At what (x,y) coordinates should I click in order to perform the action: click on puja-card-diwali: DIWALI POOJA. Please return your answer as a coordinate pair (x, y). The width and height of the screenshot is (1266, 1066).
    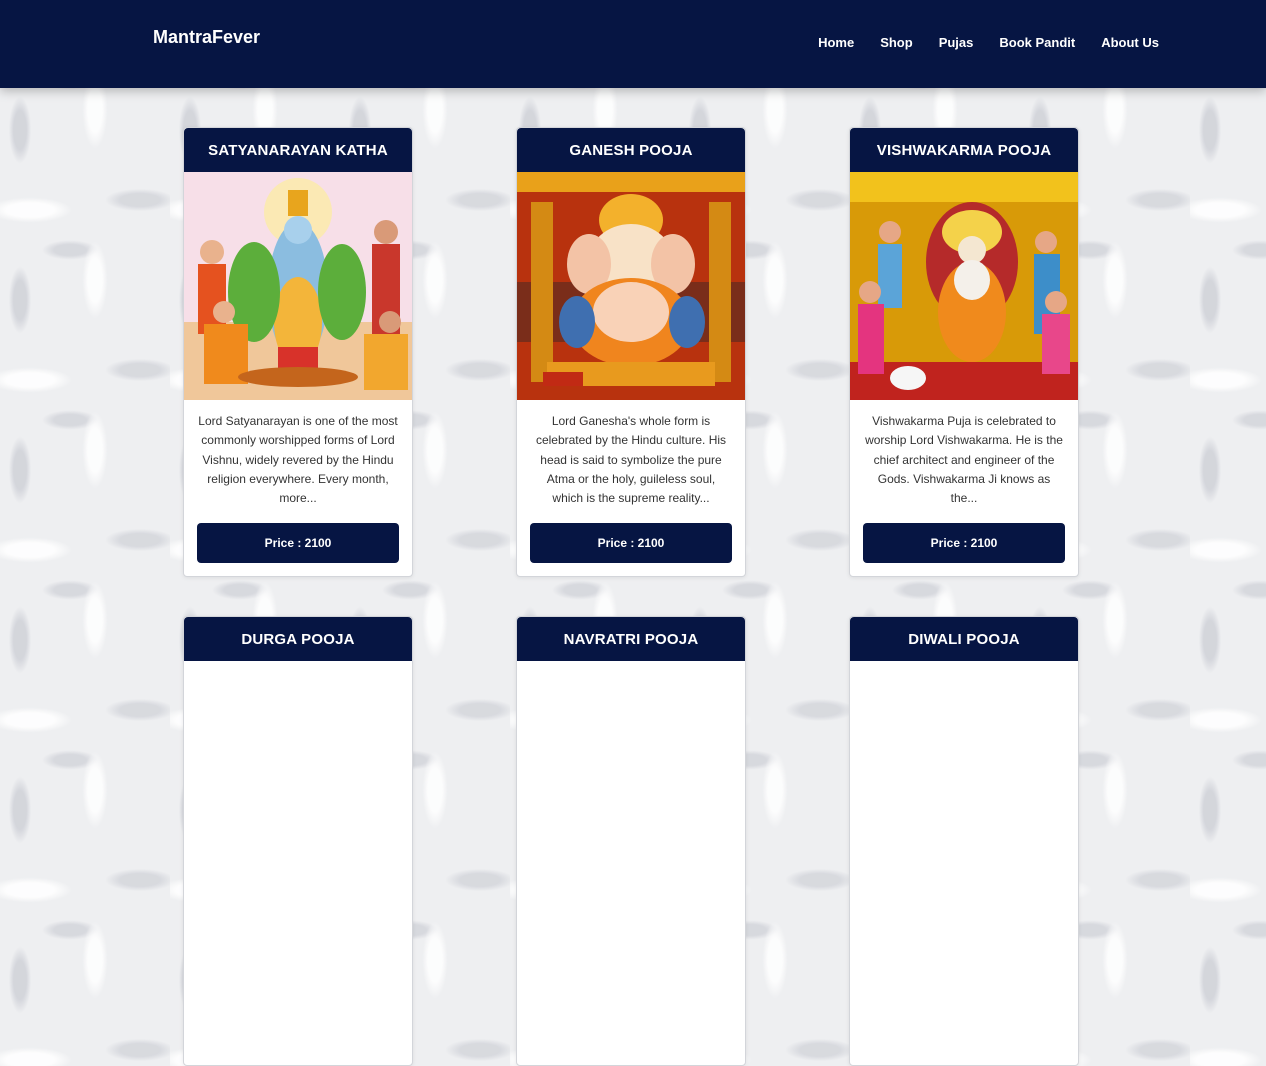
    Looking at the image, I should click on (964, 841).